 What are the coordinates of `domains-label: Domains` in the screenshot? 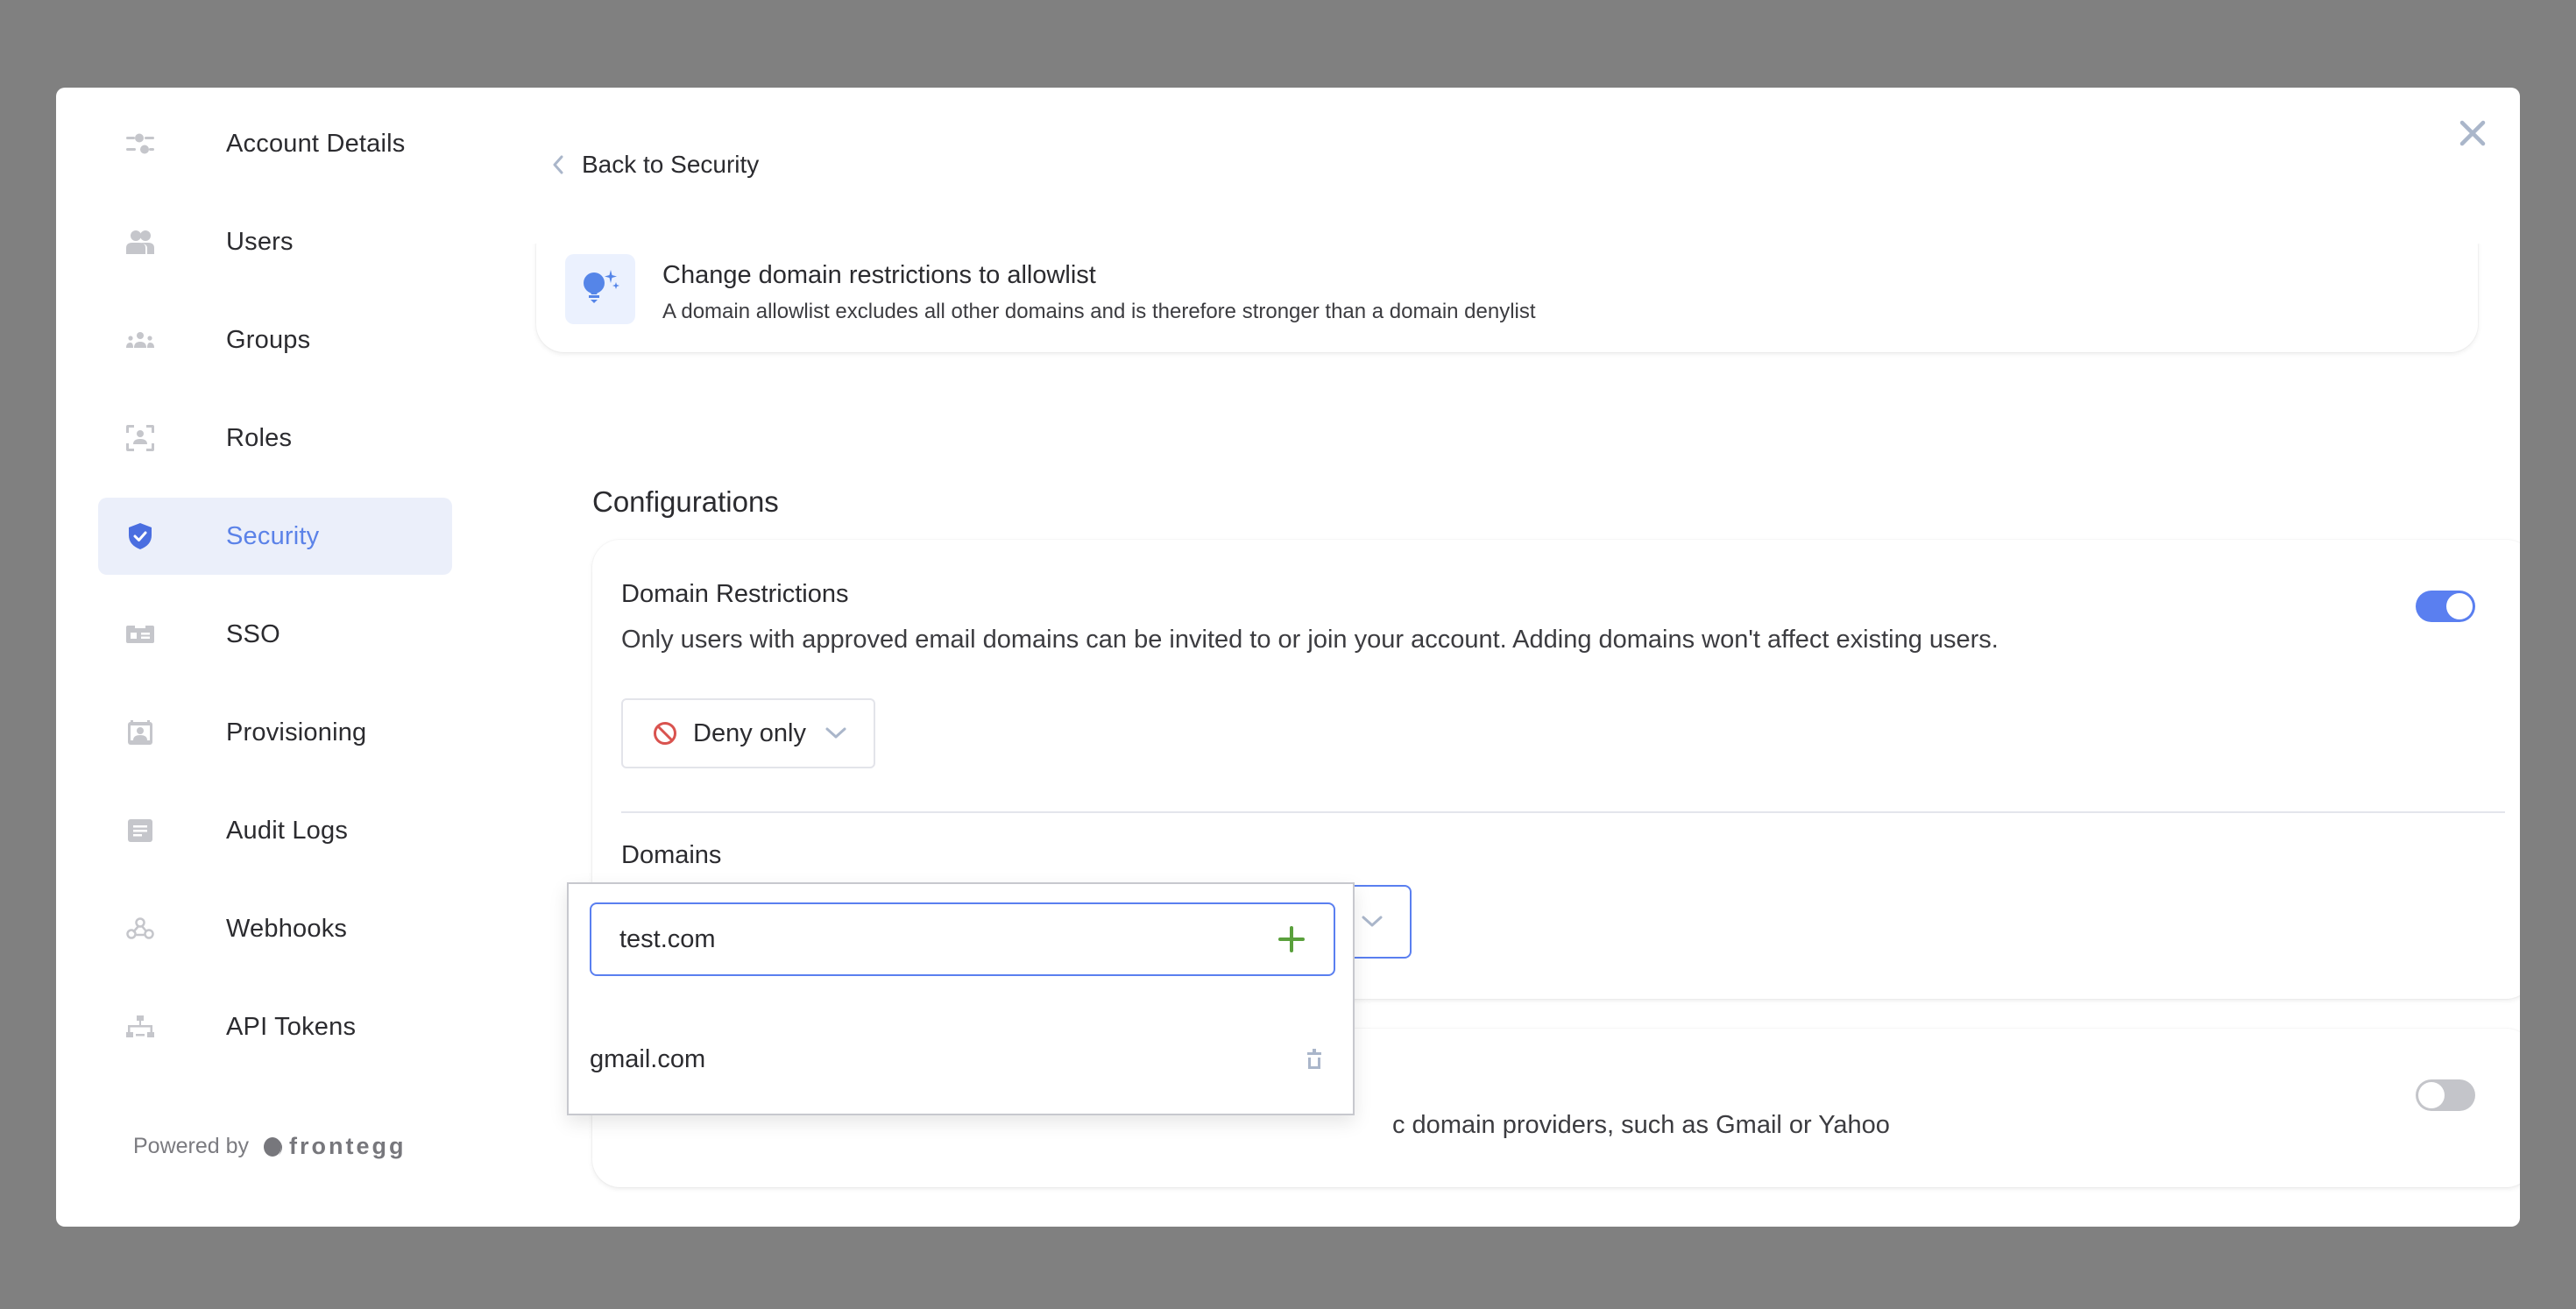 It's located at (671, 855).